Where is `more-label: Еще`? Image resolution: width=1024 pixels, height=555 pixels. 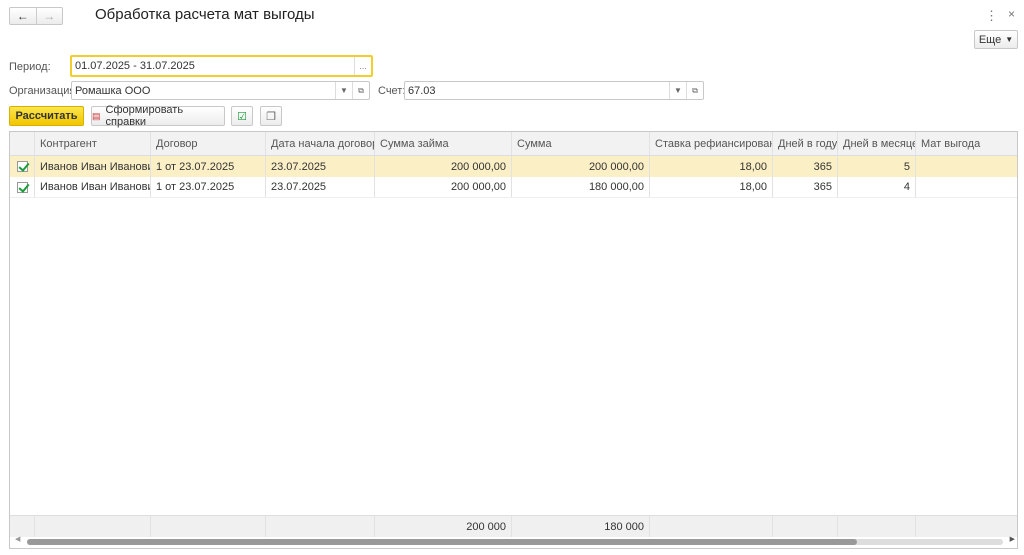
more-label: Еще is located at coordinates (990, 39).